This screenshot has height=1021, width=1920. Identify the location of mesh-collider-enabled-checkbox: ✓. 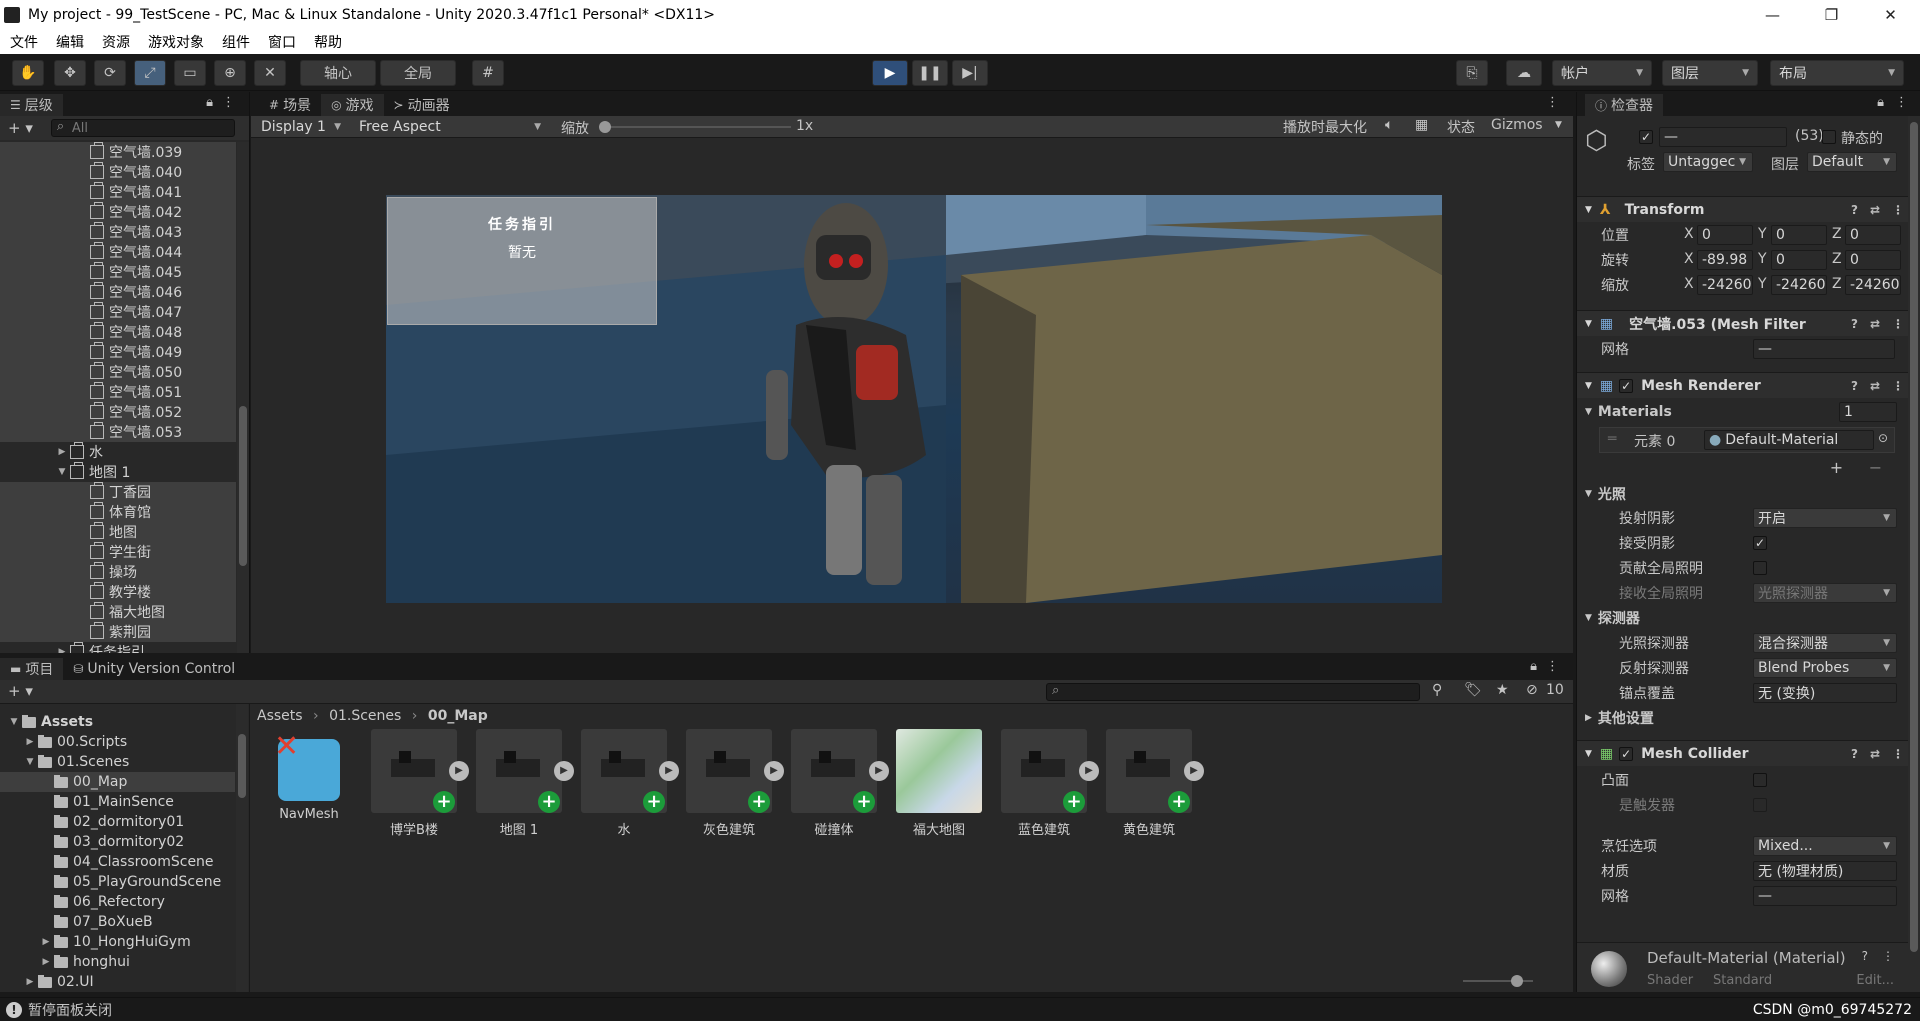
(1626, 753).